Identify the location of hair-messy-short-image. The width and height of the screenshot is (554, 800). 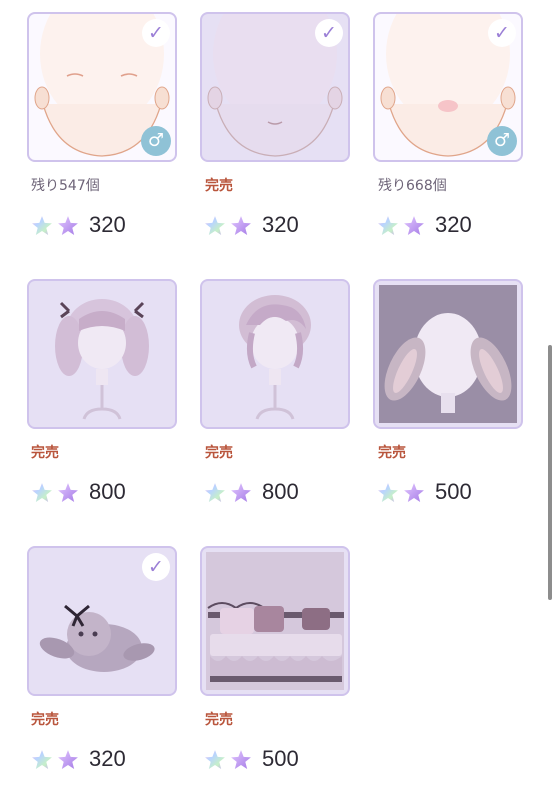
(275, 357).